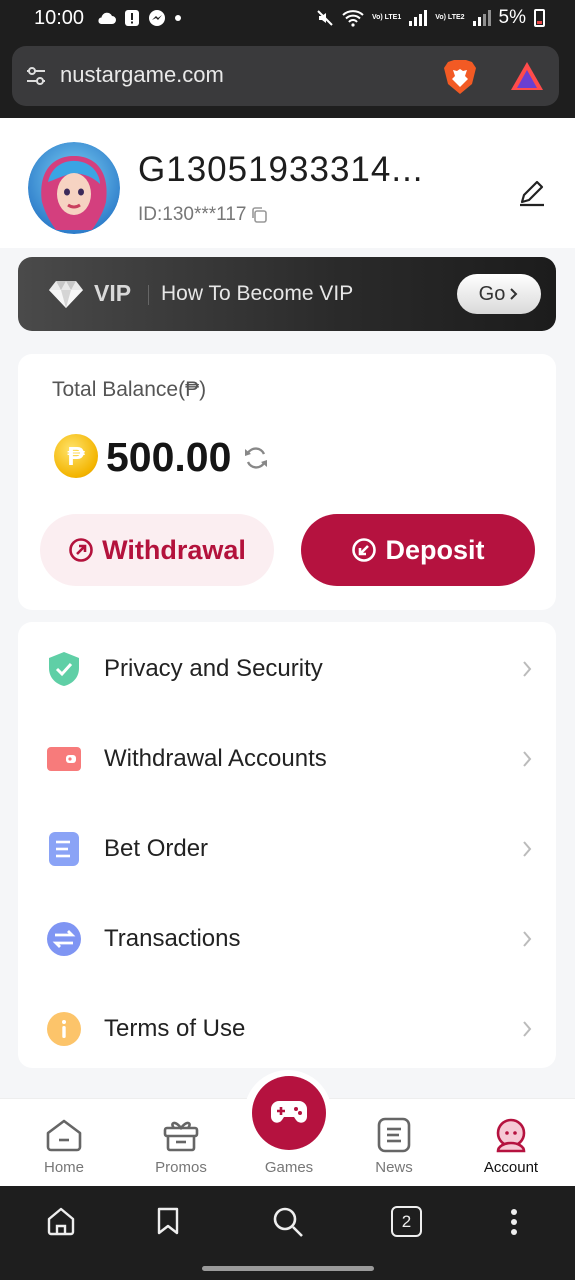  I want to click on tab-count: 2, so click(406, 1221).